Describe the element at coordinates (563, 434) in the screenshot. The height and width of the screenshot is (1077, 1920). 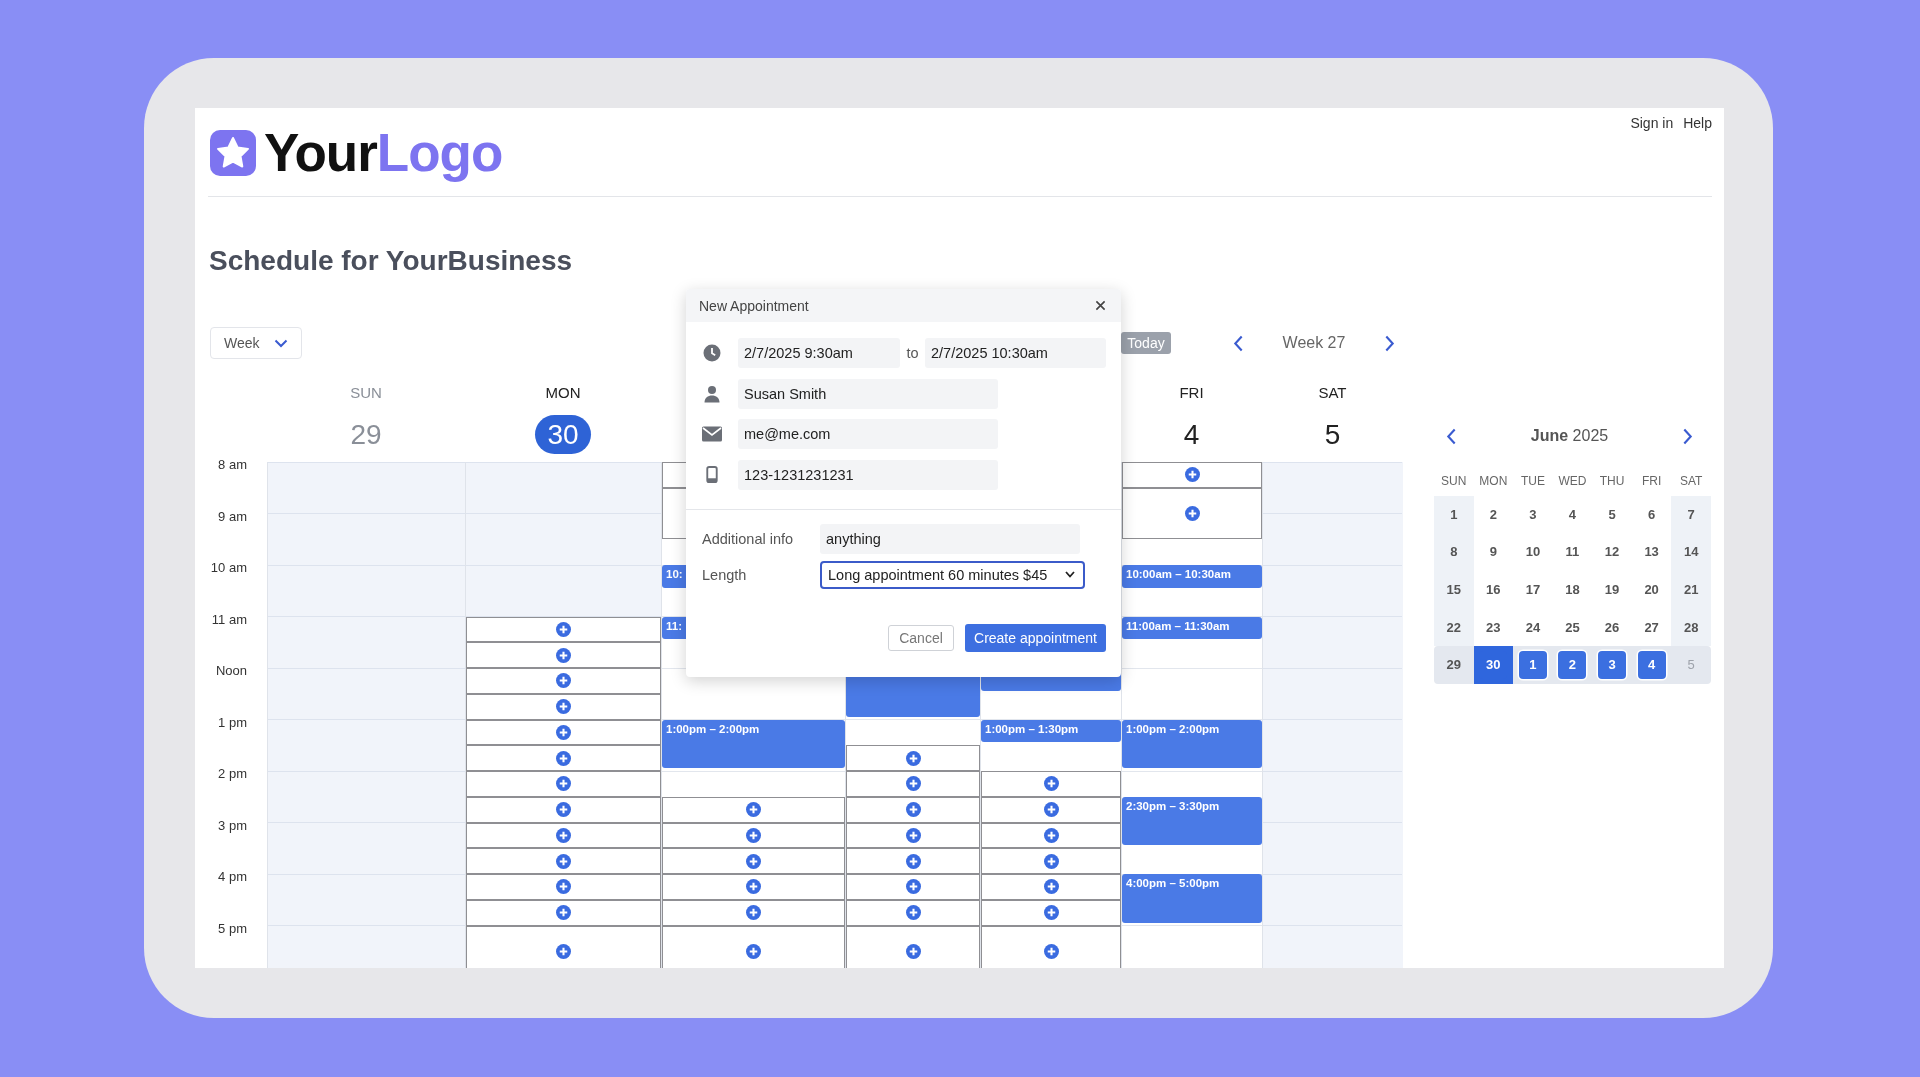
I see `day-number: 30` at that location.